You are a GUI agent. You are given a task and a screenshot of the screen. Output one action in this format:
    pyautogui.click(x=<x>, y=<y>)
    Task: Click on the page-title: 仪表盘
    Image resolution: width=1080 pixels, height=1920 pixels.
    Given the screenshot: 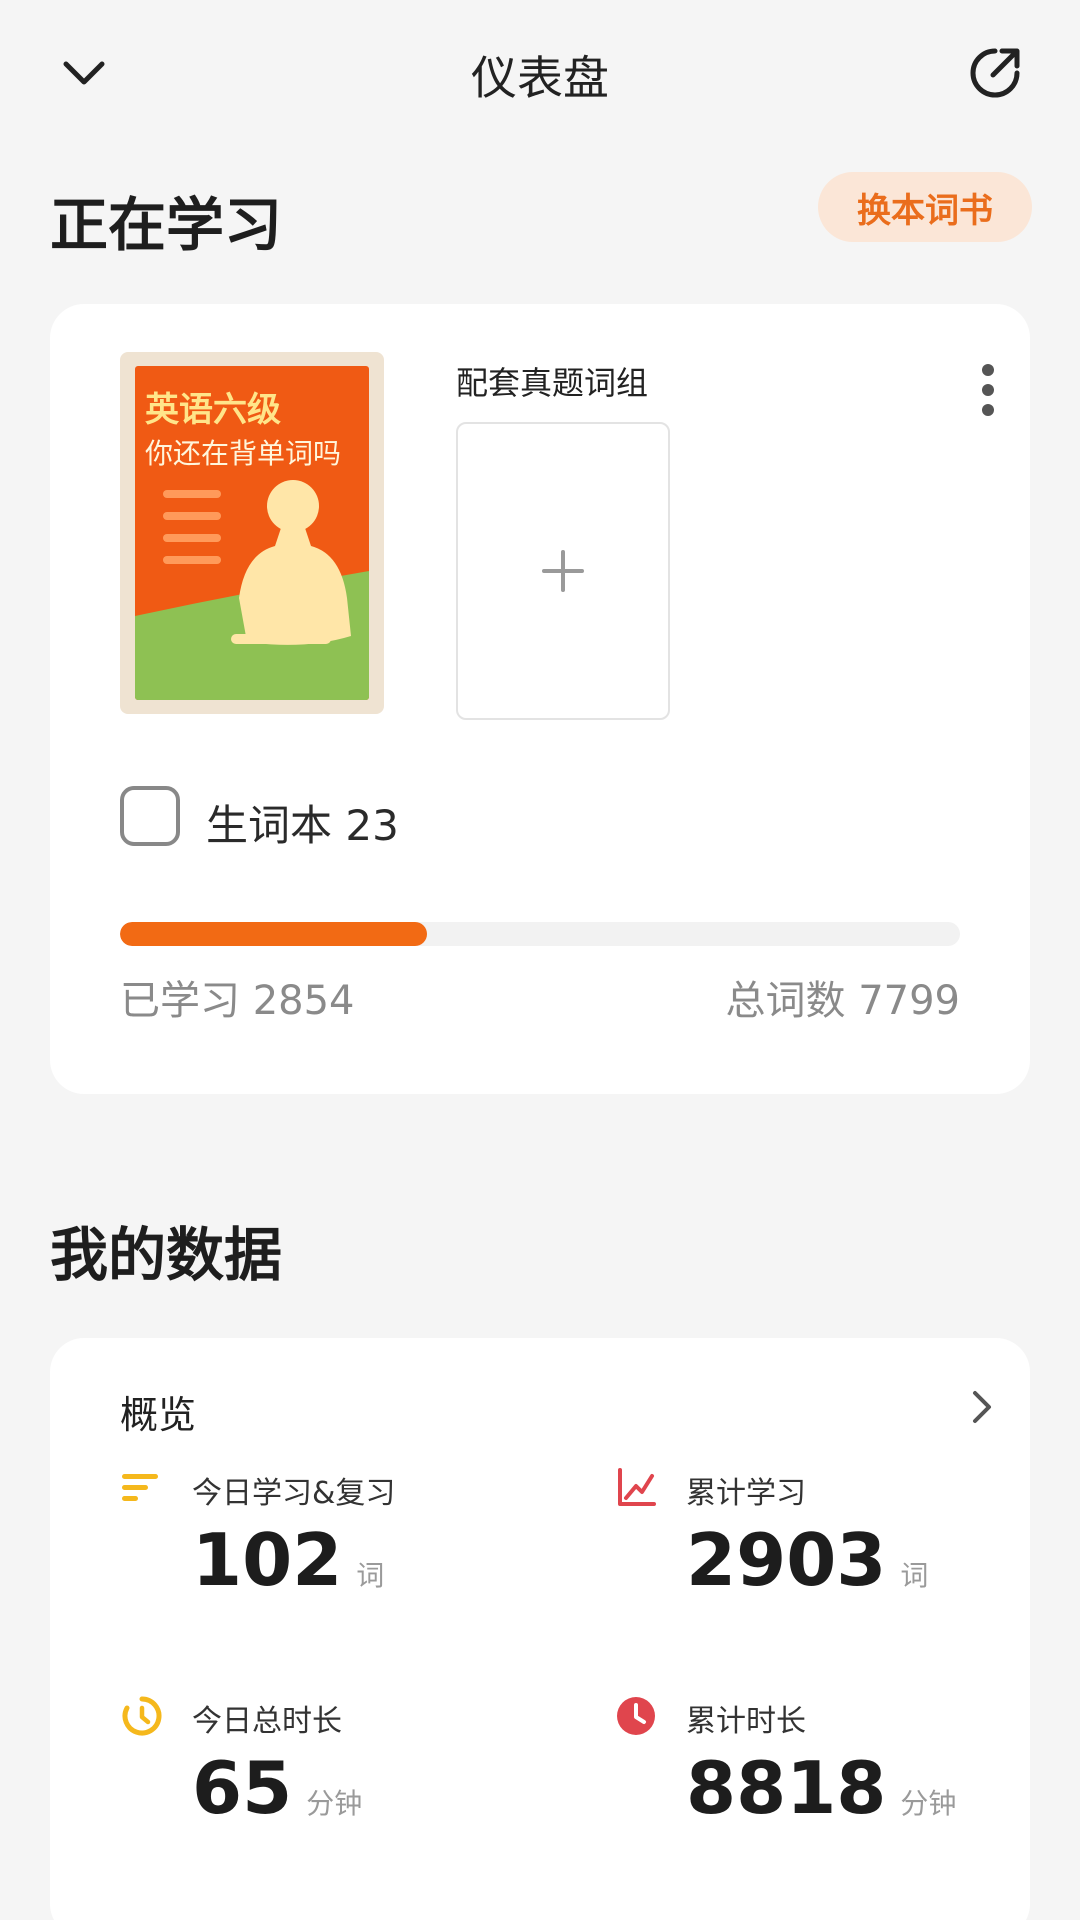 What is the action you would take?
    pyautogui.click(x=540, y=78)
    